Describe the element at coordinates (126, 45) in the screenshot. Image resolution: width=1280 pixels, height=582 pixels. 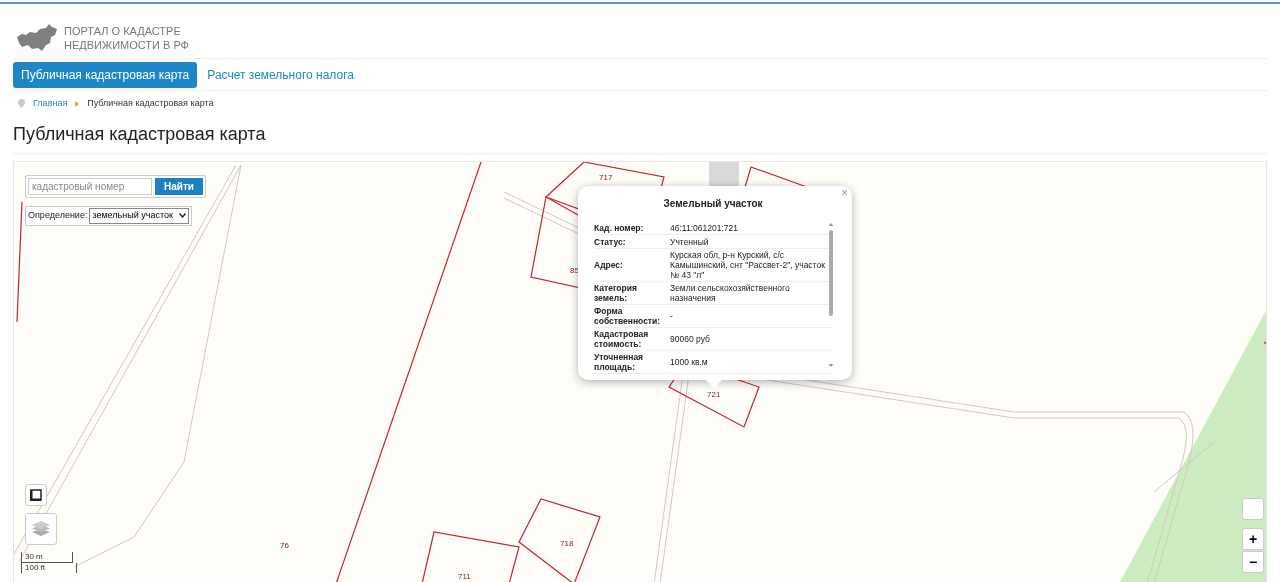
I see `logo-text: НЕДВИЖИМОСТИ В РФ` at that location.